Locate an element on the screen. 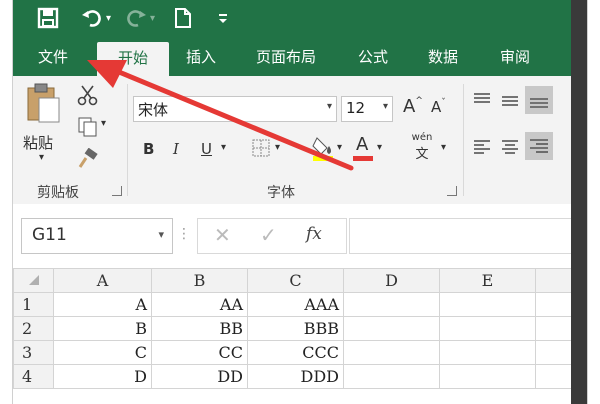 The width and height of the screenshot is (600, 404). column-header-e: E is located at coordinates (487, 280).